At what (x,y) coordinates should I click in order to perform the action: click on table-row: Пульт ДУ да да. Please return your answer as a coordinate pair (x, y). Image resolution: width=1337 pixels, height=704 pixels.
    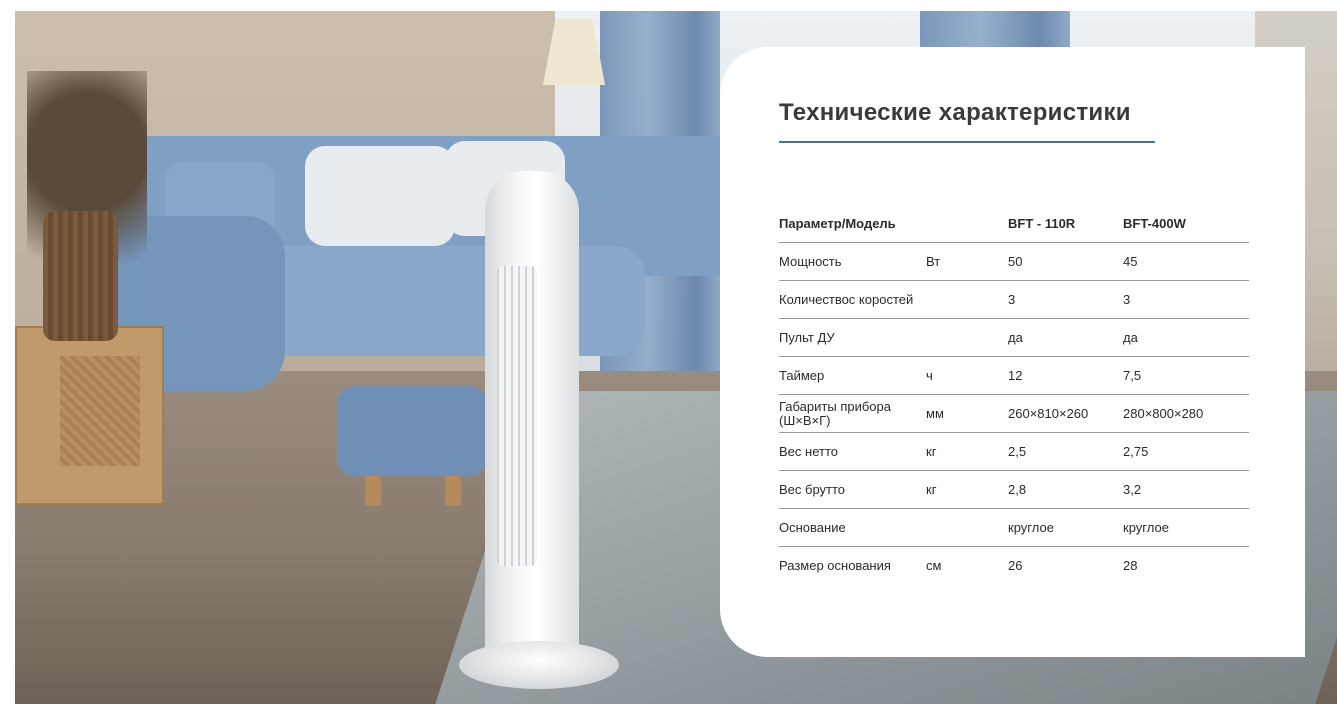
    Looking at the image, I should click on (1014, 337).